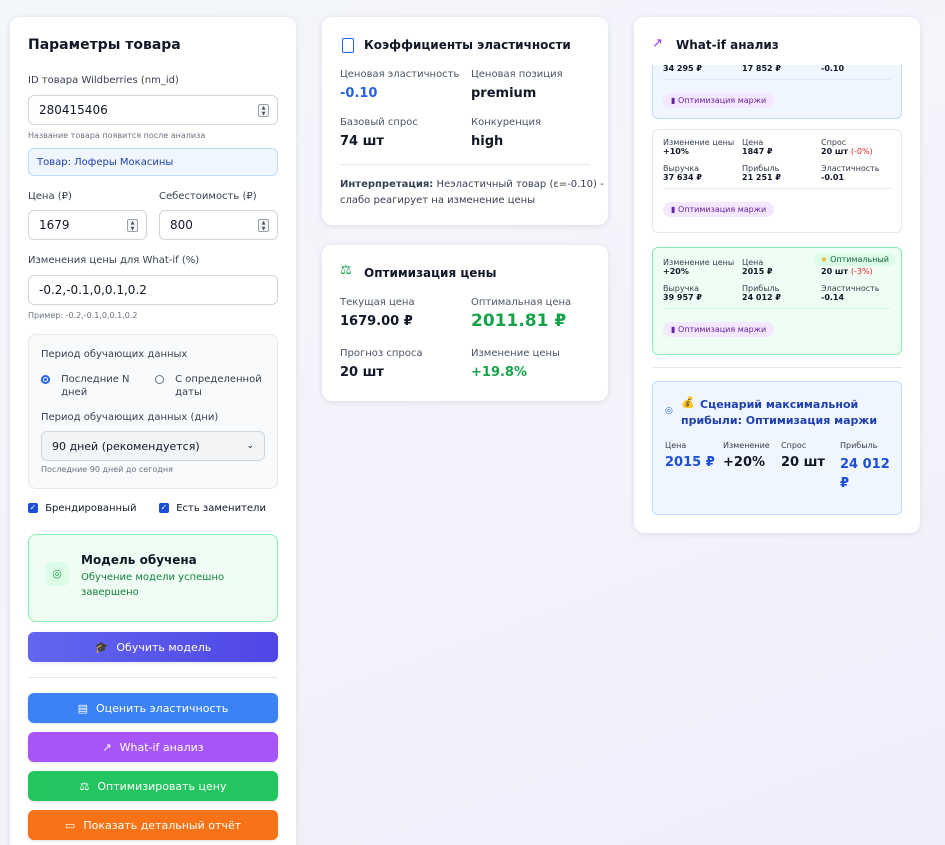 Image resolution: width=945 pixels, height=845 pixels. Describe the element at coordinates (779, 420) in the screenshot. I see `best-title-line2: прибыли: Оптимизация маржи` at that location.